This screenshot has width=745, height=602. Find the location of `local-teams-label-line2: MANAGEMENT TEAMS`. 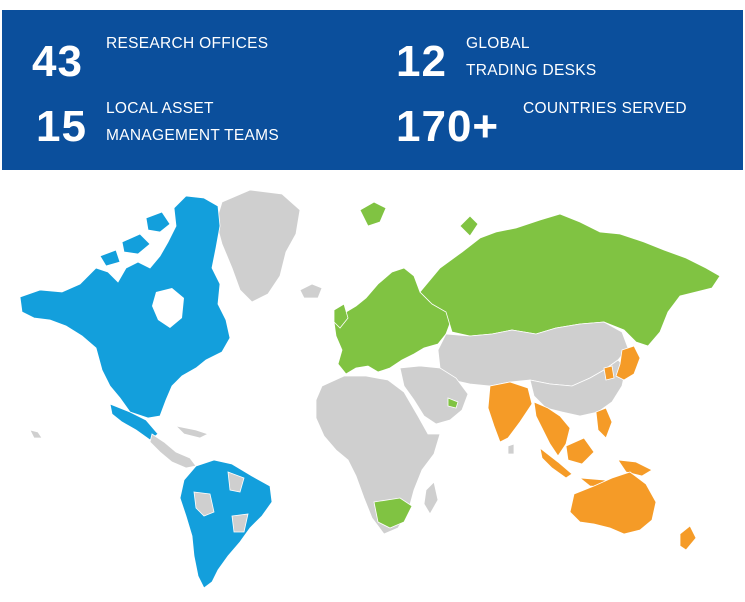

local-teams-label-line2: MANAGEMENT TEAMS is located at coordinates (193, 135).